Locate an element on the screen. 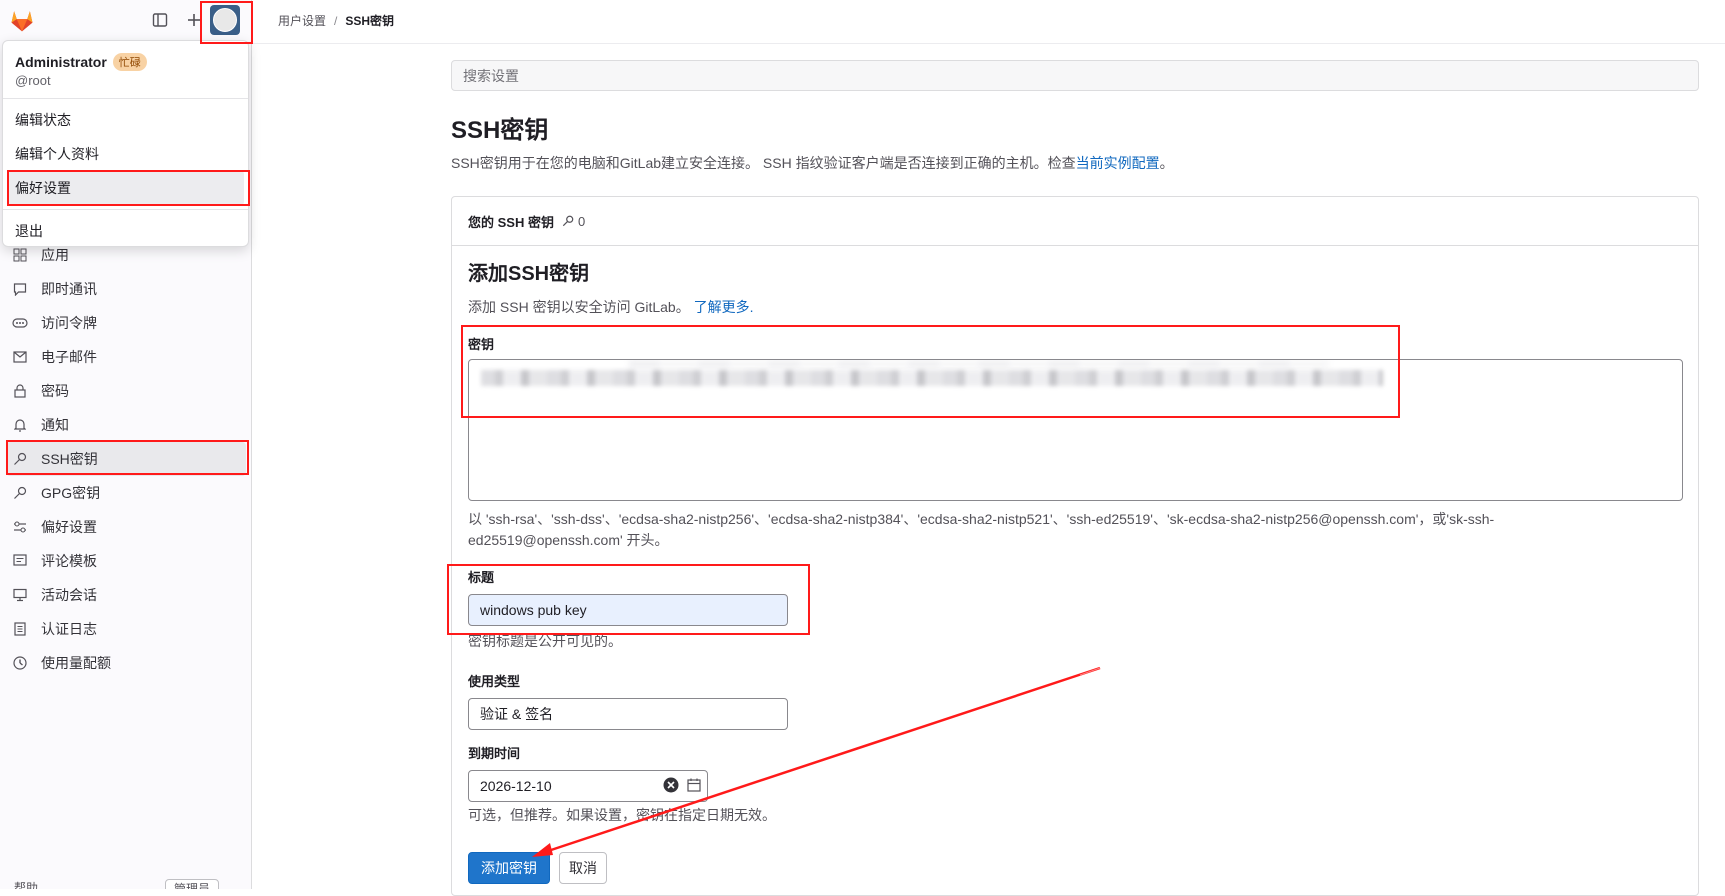  title-label: 标题 is located at coordinates (481, 577).